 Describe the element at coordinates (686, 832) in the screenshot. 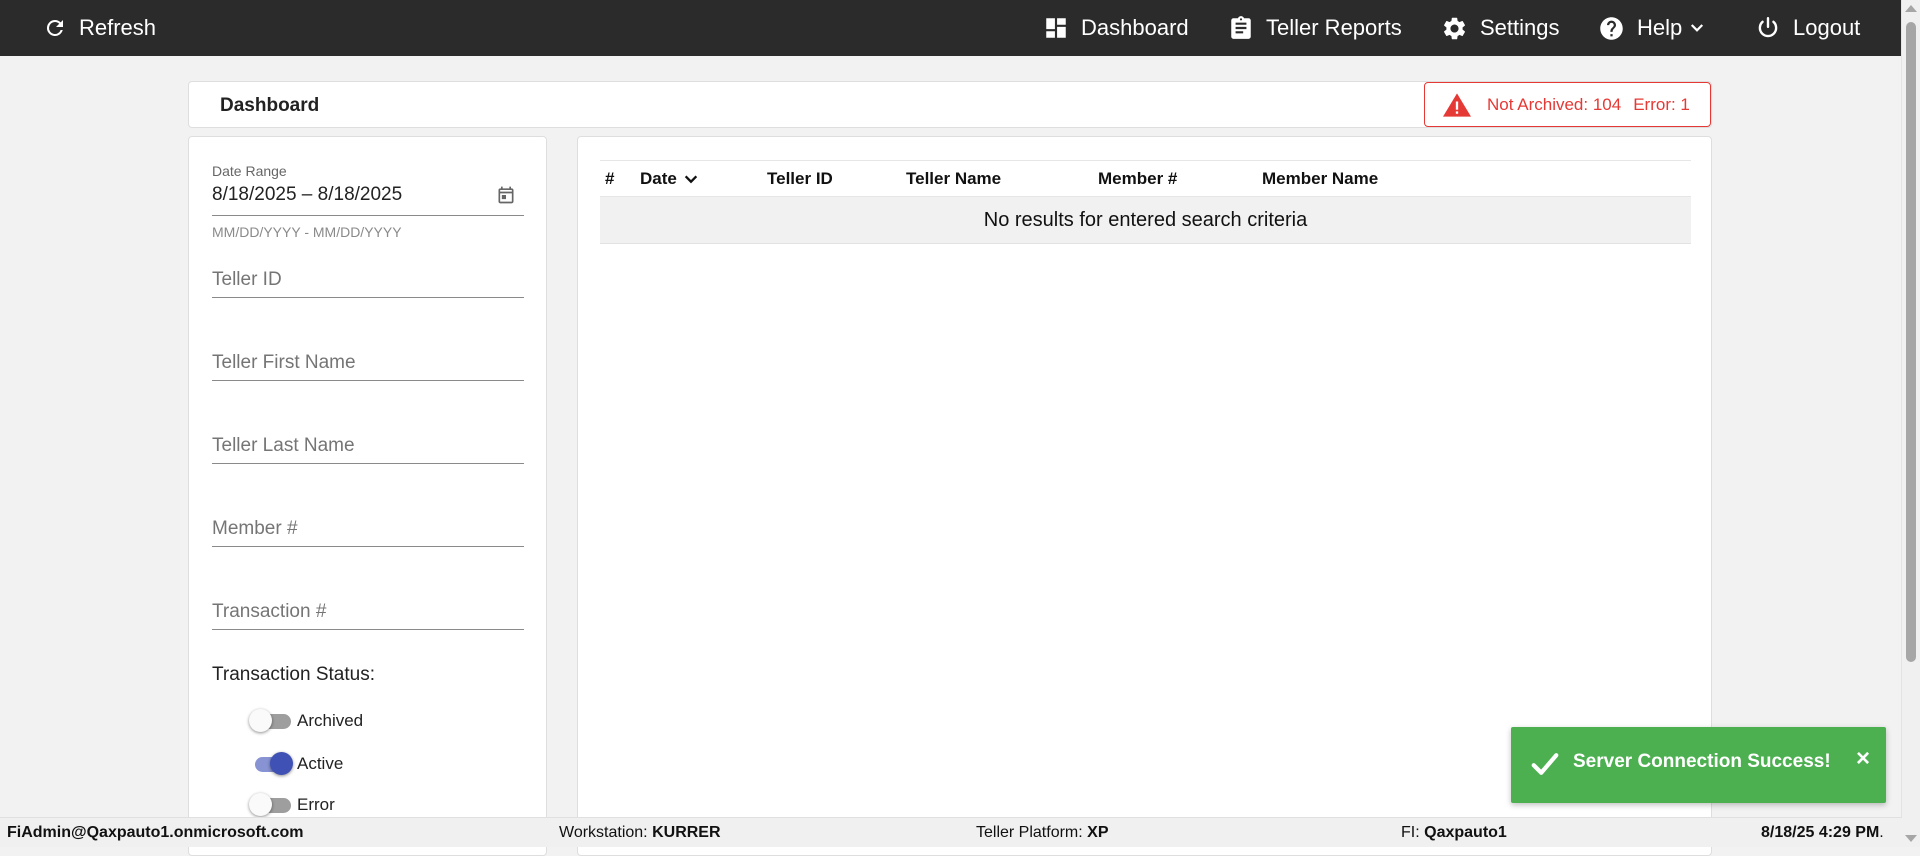

I see `footer-workstation-value: KURRER` at that location.